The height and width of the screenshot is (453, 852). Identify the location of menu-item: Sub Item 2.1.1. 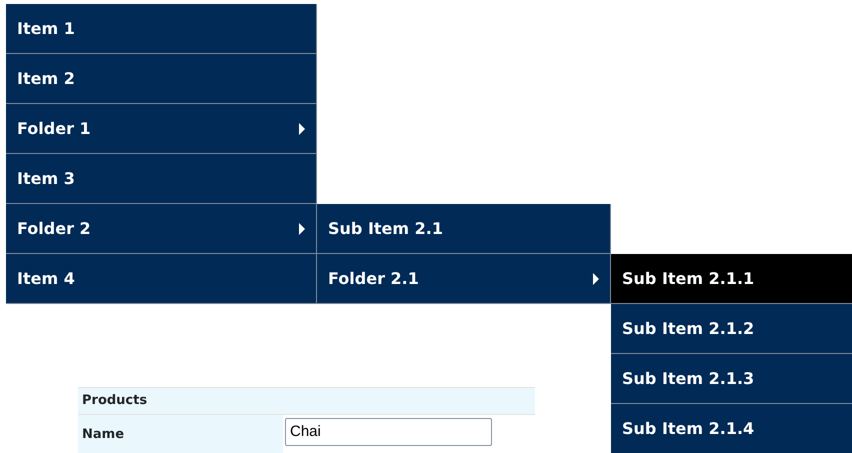
(731, 279).